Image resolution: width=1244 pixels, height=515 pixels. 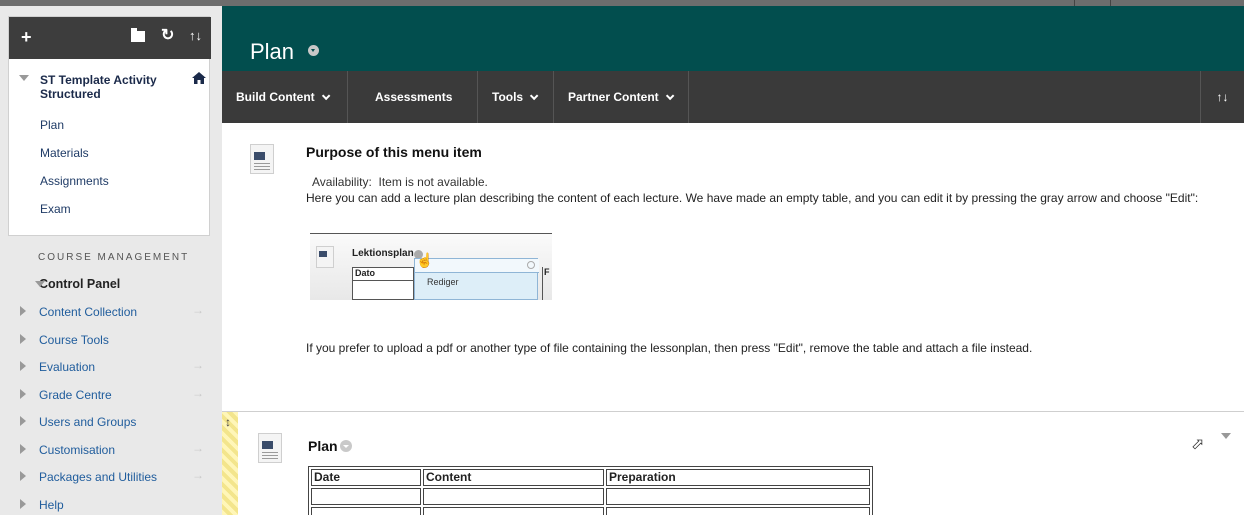 What do you see at coordinates (342, 182) in the screenshot?
I see `availability-label: Availability:` at bounding box center [342, 182].